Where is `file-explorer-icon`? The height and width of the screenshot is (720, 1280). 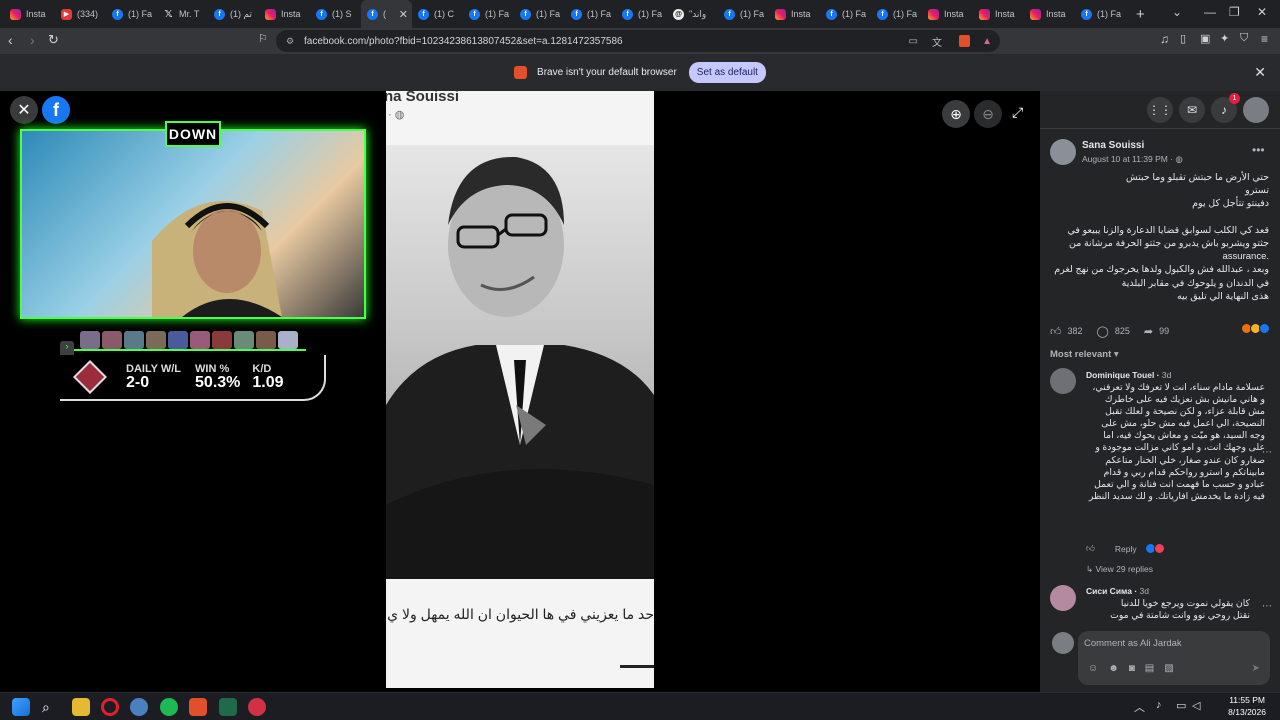 file-explorer-icon is located at coordinates (81, 707).